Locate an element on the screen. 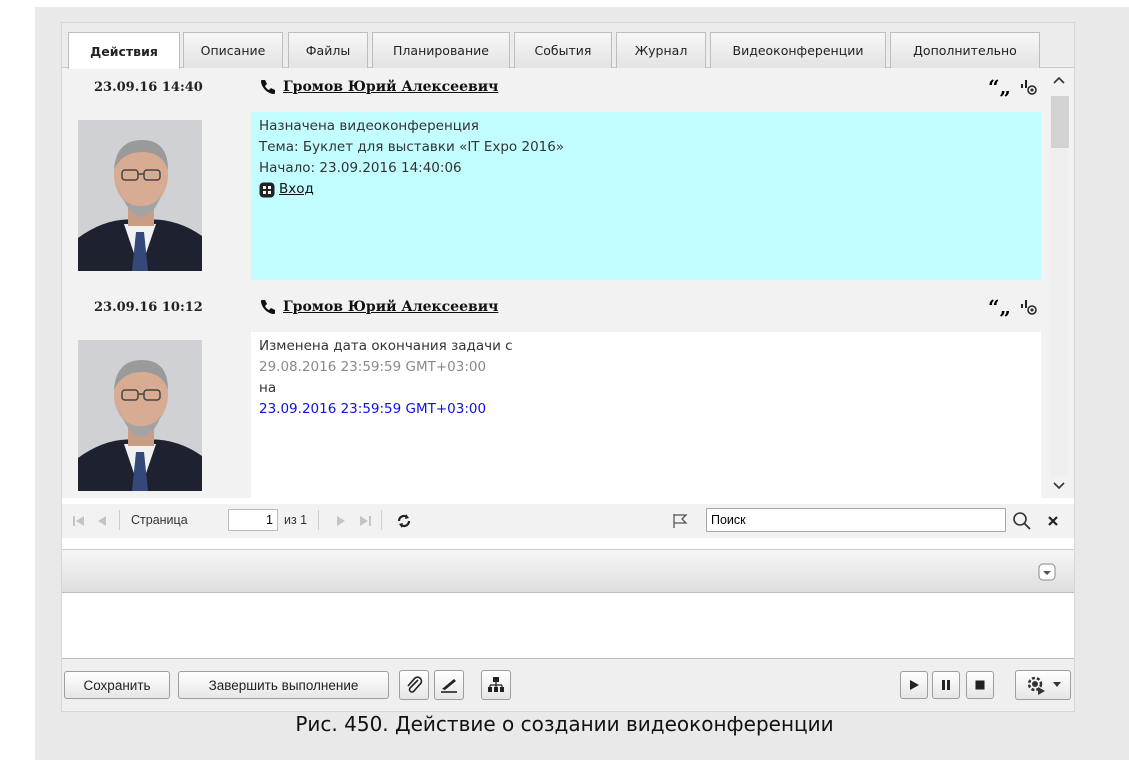 This screenshot has width=1129, height=760. search-input is located at coordinates (856, 520).